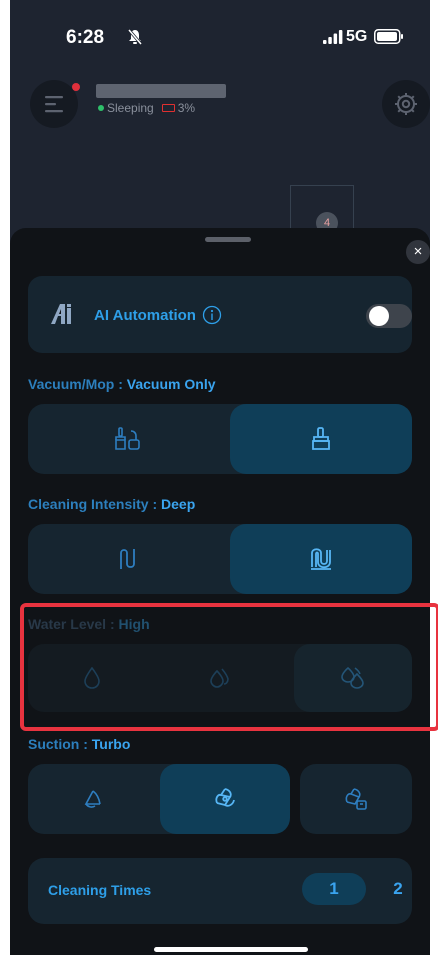 The width and height of the screenshot is (438, 955). I want to click on ai-automation-toggle, so click(389, 316).